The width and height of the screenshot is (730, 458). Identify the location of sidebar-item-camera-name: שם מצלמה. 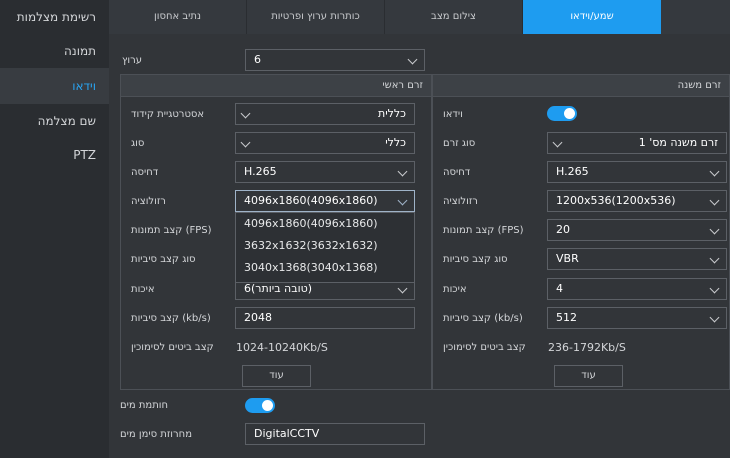
(54, 121).